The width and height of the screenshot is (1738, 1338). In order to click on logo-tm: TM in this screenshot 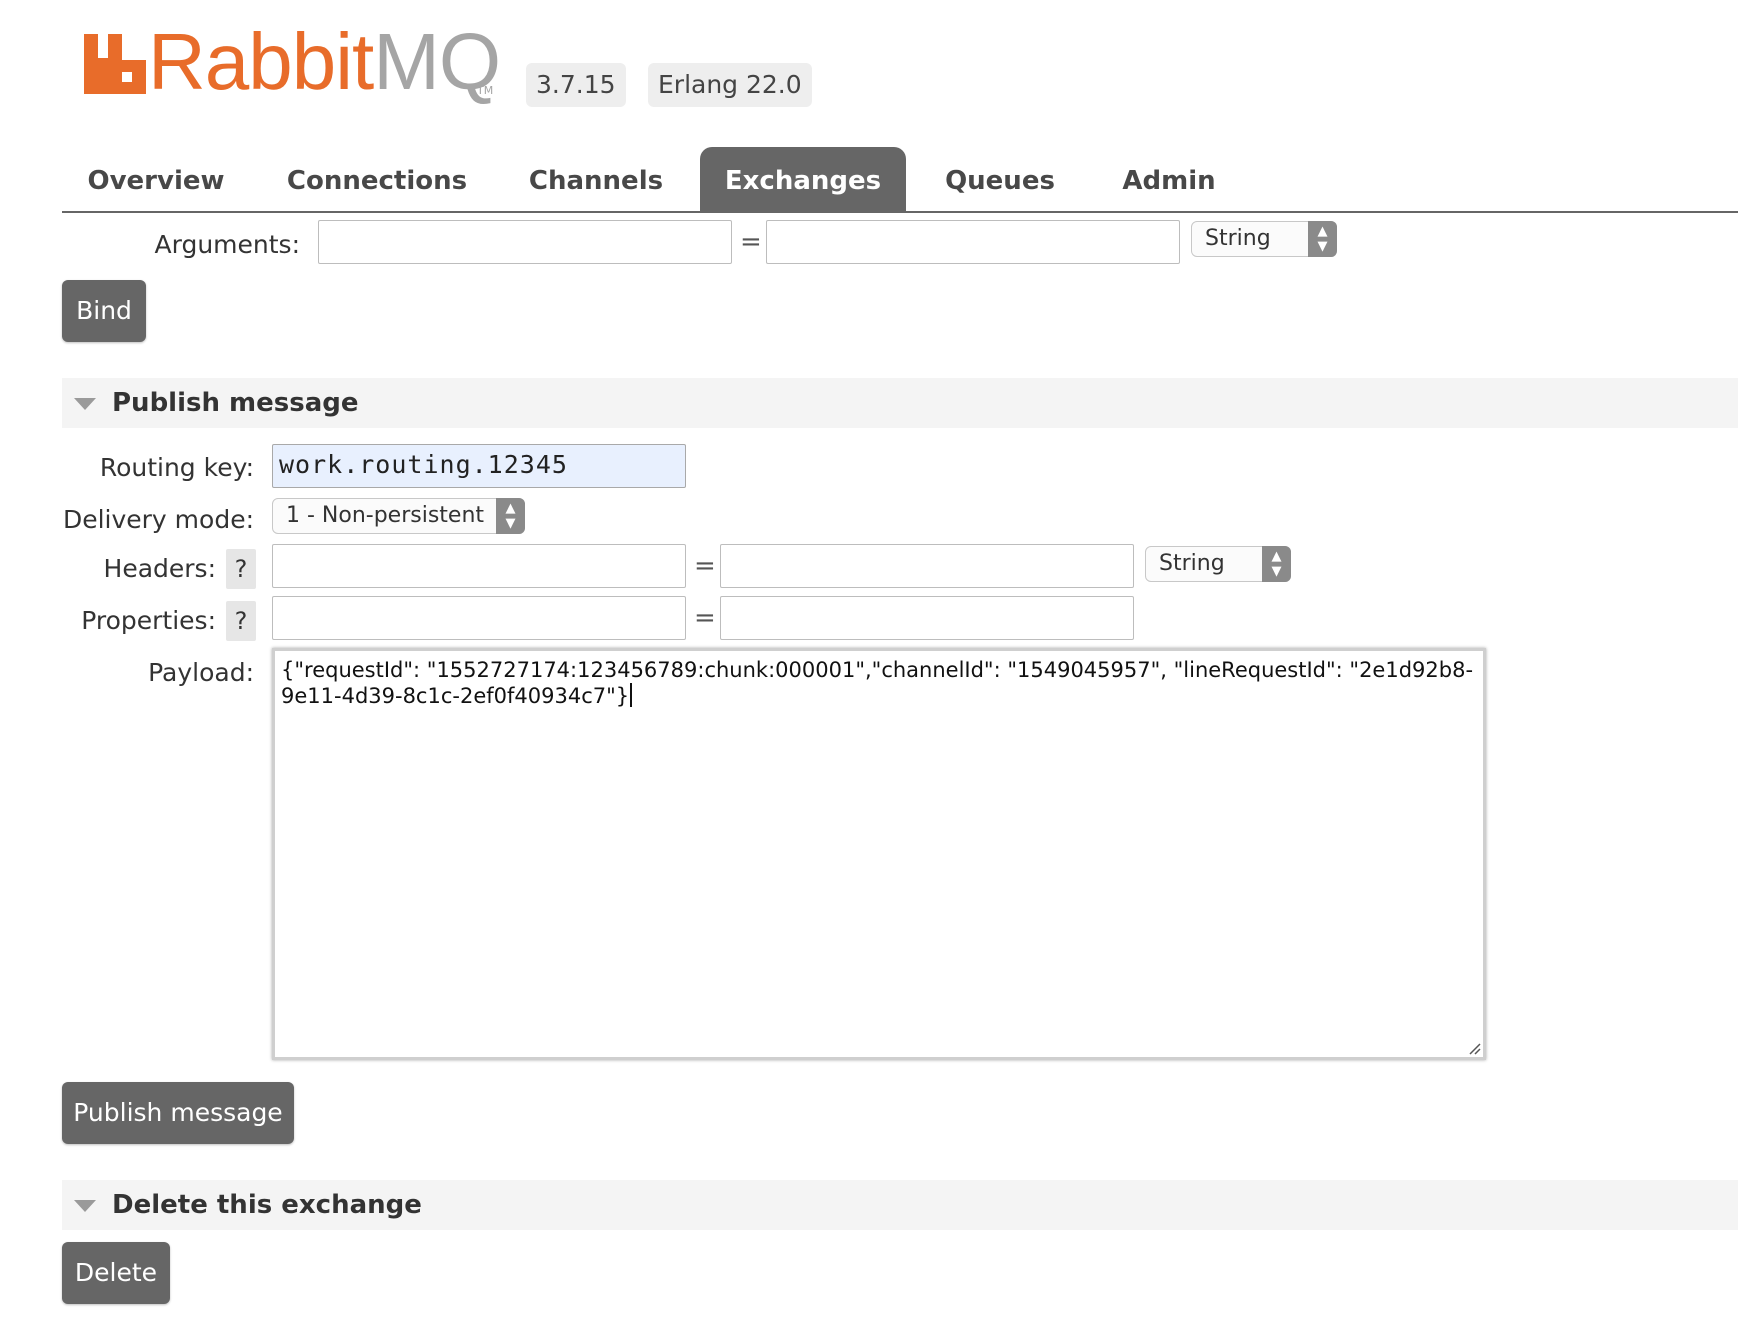, I will do `click(485, 90)`.